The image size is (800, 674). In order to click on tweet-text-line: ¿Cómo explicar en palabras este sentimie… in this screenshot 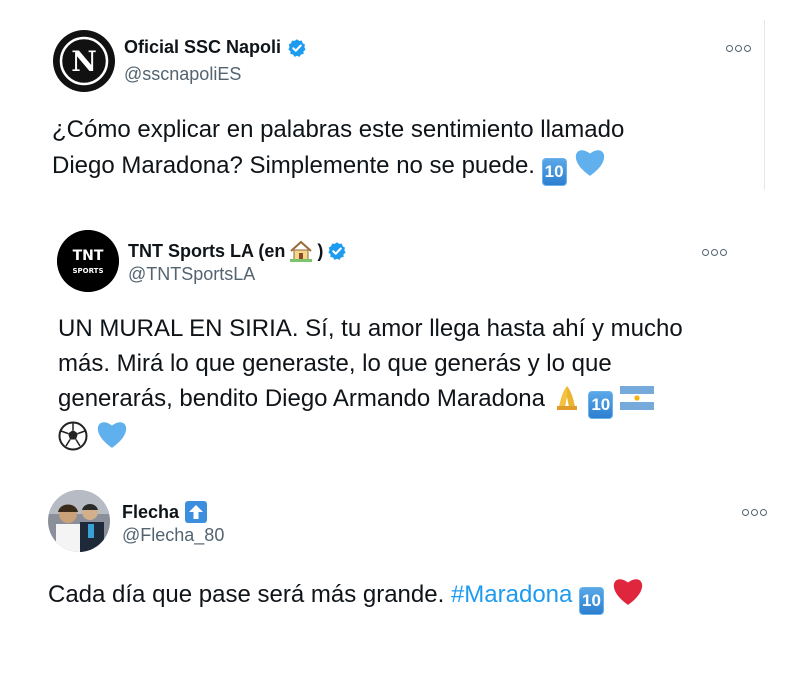, I will do `click(338, 129)`.